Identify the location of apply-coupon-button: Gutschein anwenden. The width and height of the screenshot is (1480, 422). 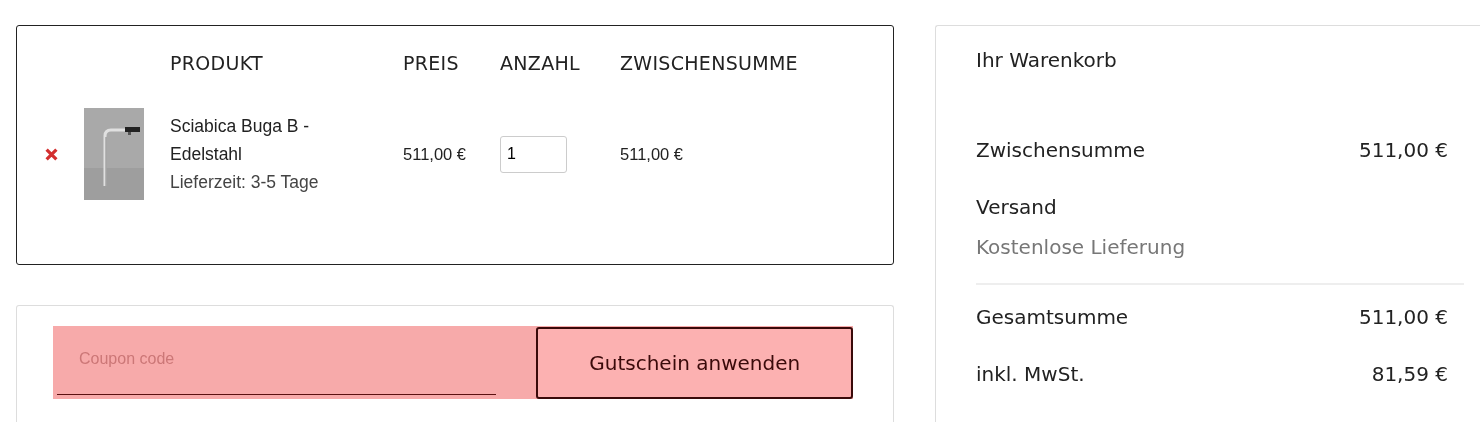
(694, 362).